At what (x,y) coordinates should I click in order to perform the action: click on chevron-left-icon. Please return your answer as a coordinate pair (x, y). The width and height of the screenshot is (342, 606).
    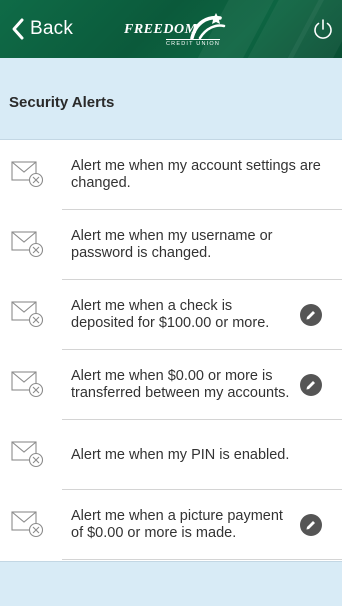
    Looking at the image, I should click on (18, 29).